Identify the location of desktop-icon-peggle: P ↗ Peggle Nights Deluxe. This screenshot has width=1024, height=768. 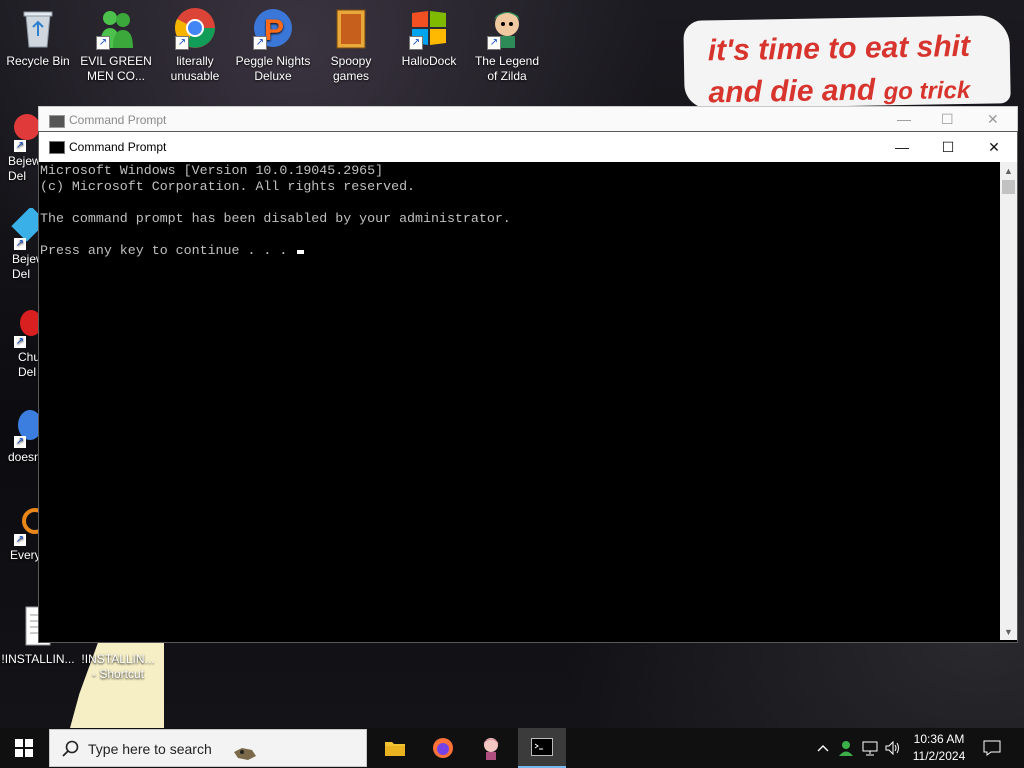
(273, 45).